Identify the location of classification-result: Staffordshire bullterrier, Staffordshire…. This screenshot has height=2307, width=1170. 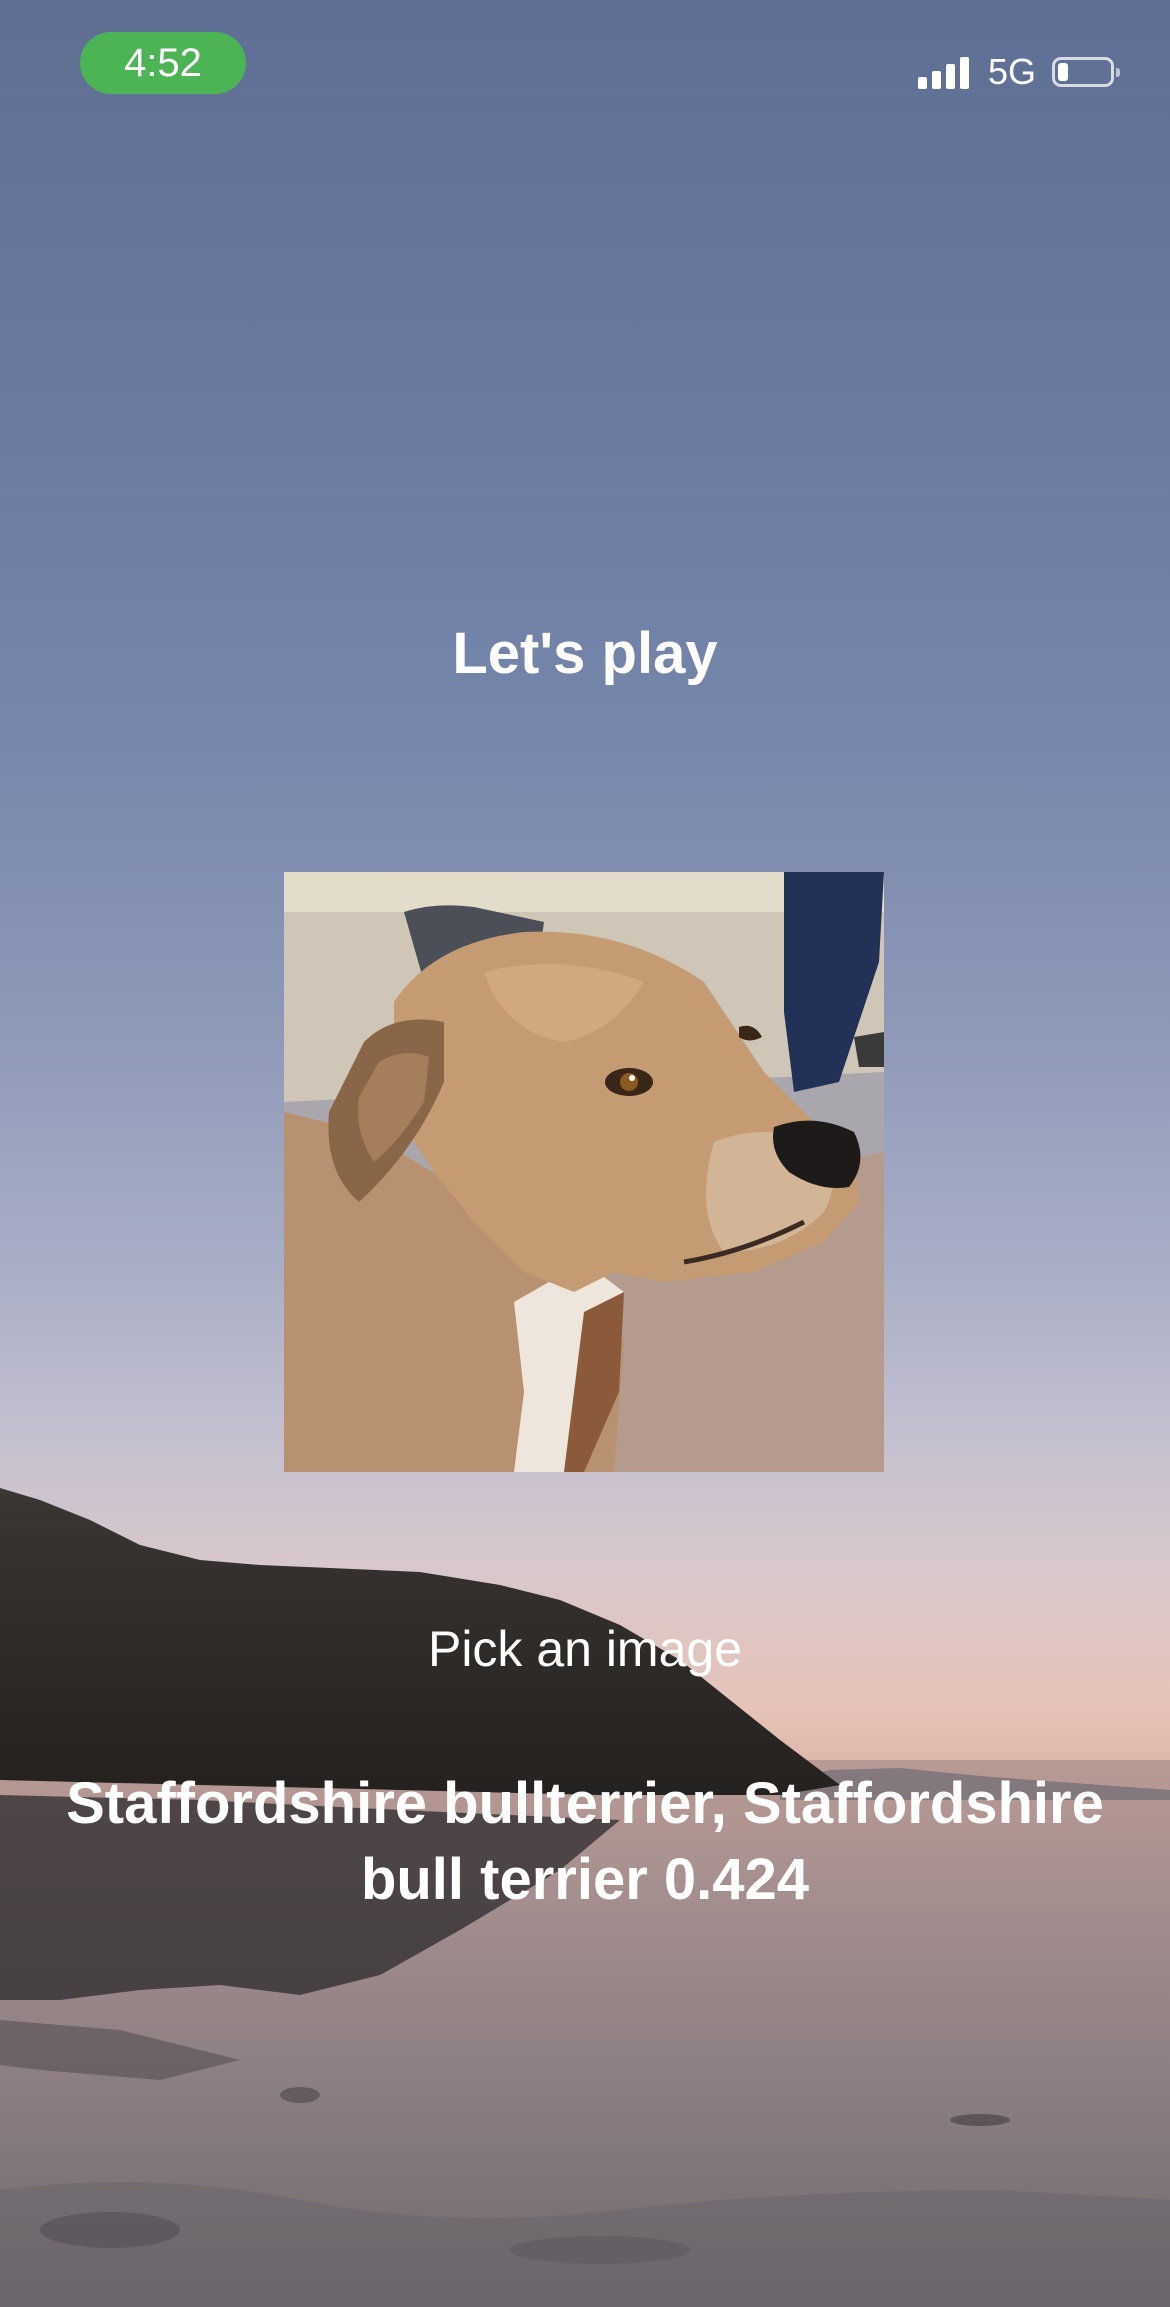
(585, 1841).